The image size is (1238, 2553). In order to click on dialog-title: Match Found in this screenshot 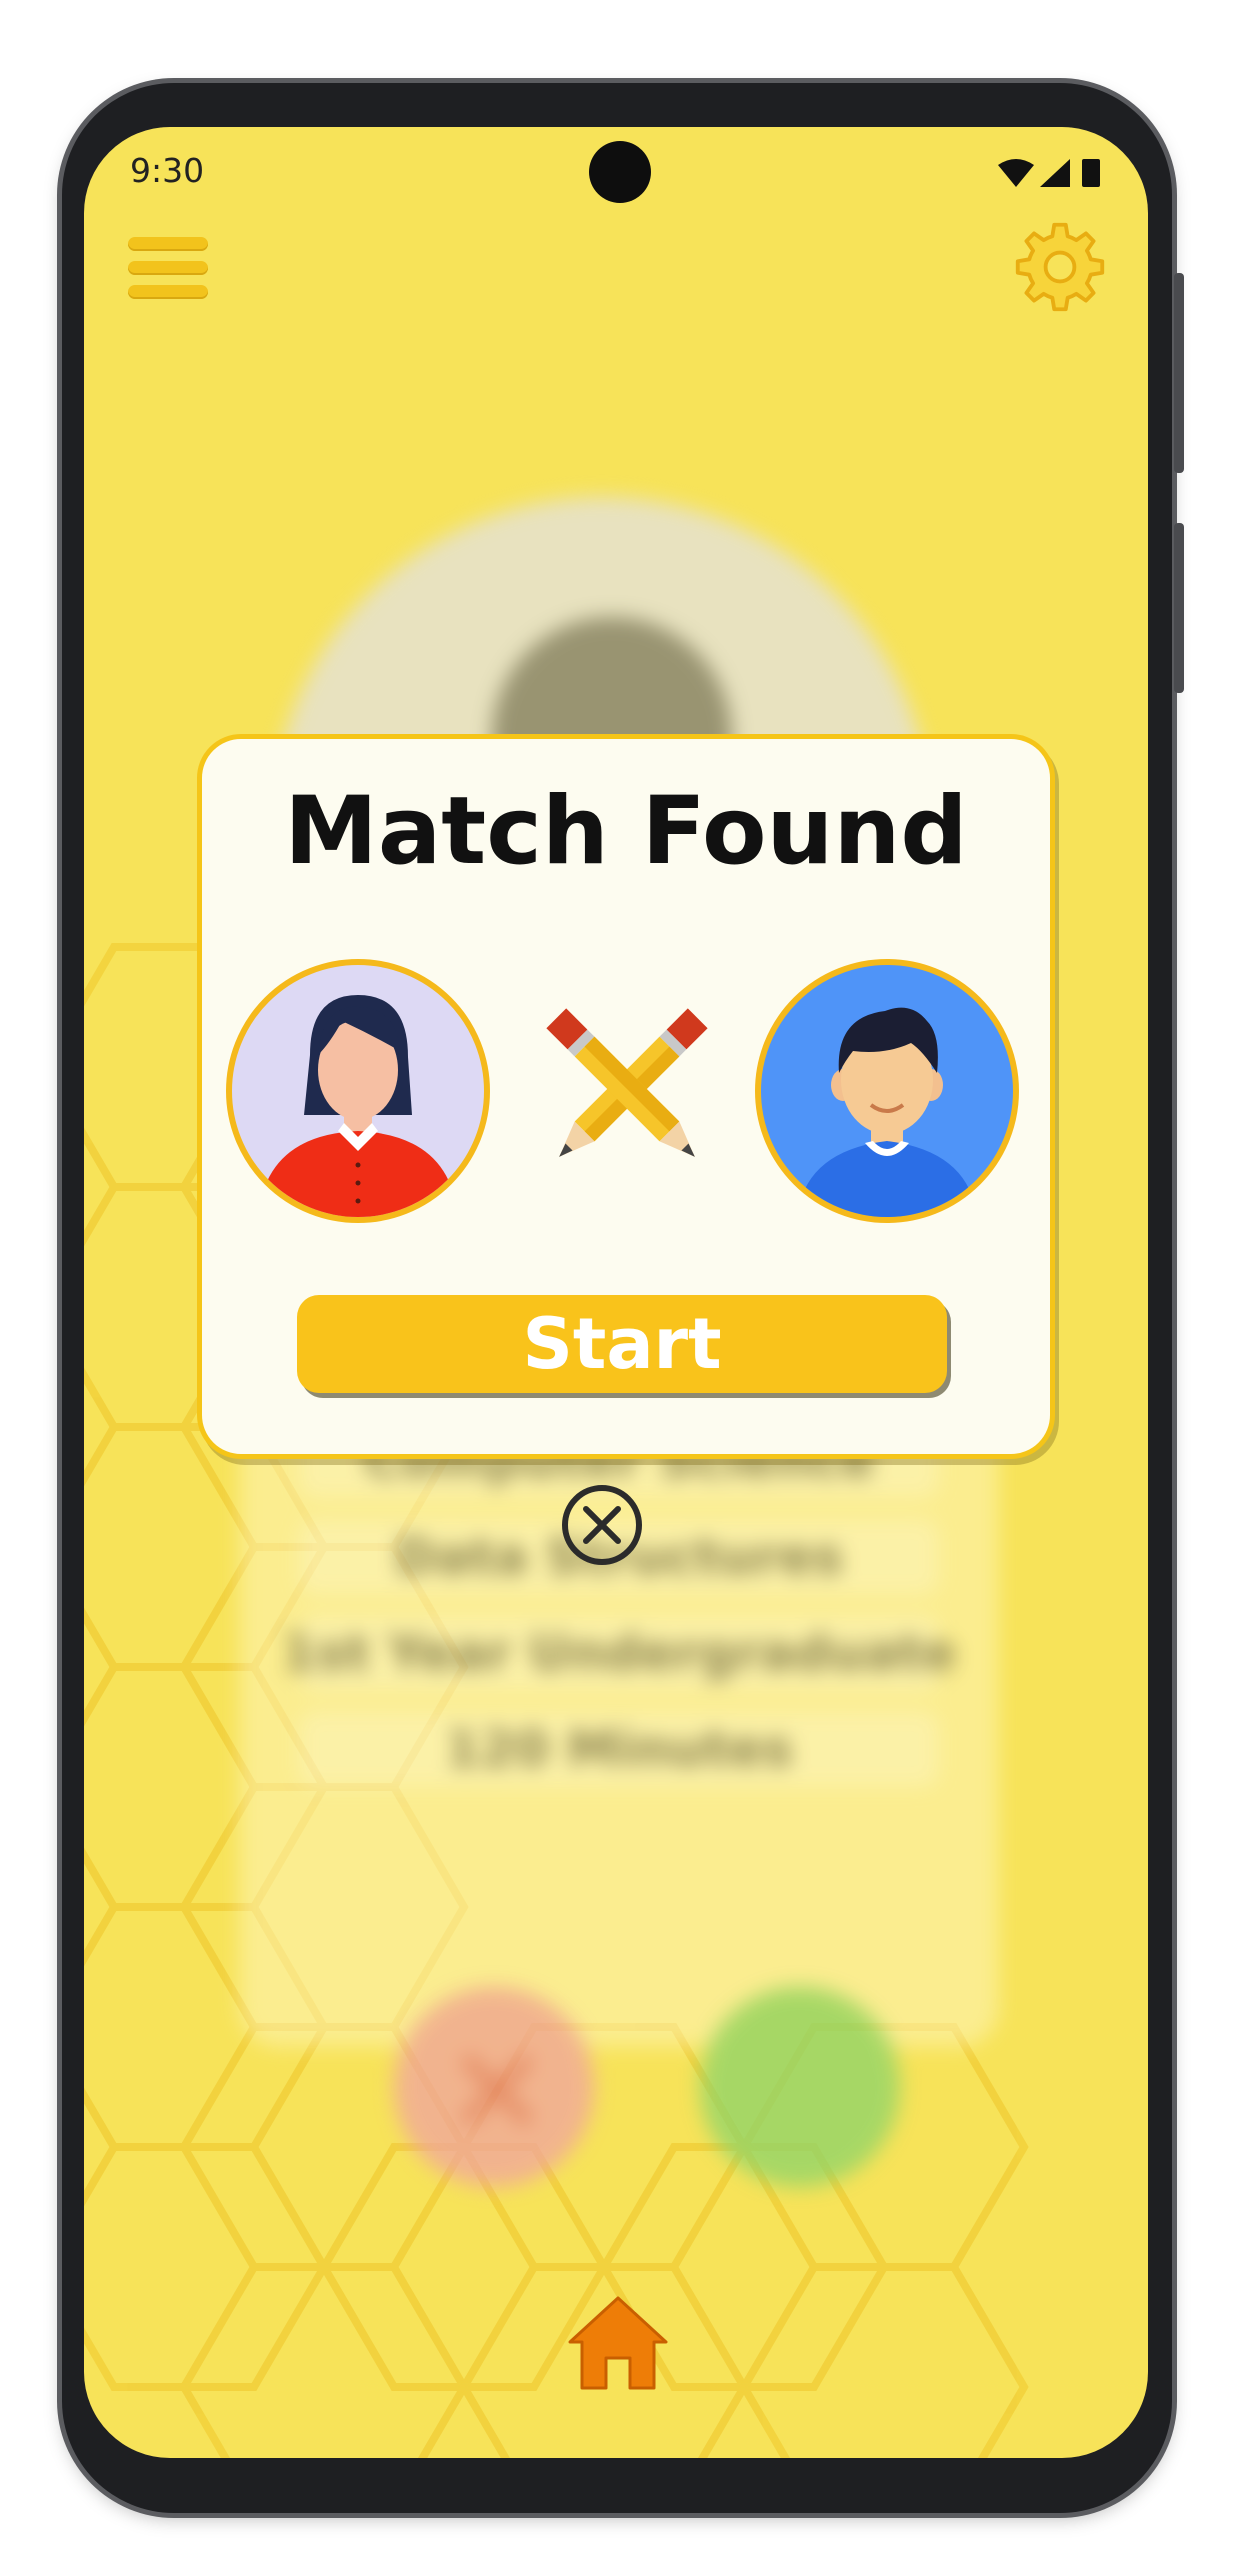, I will do `click(626, 831)`.